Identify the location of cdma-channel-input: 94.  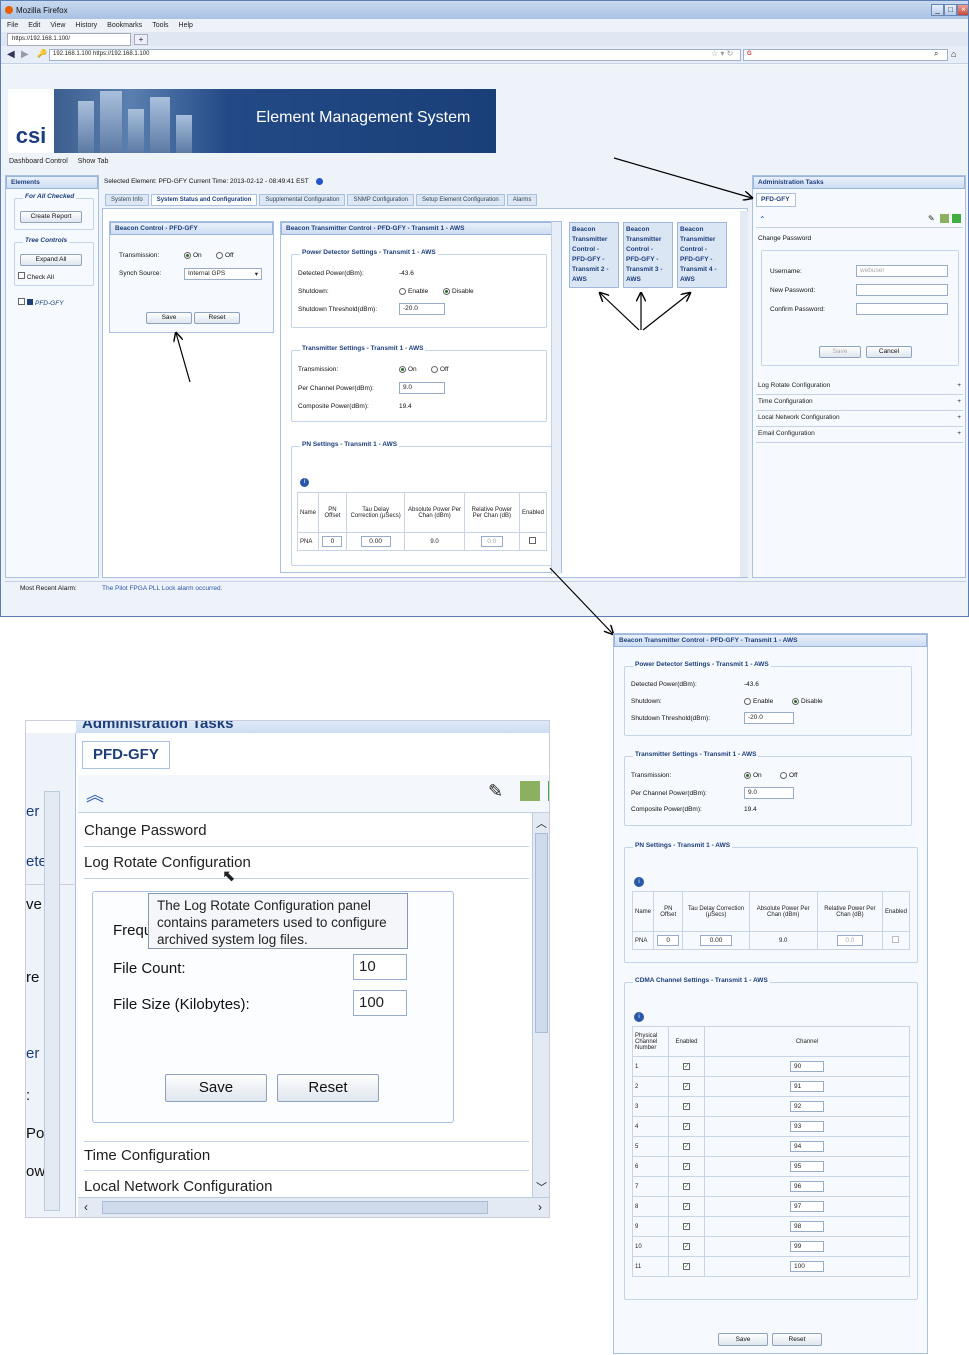
(807, 1146).